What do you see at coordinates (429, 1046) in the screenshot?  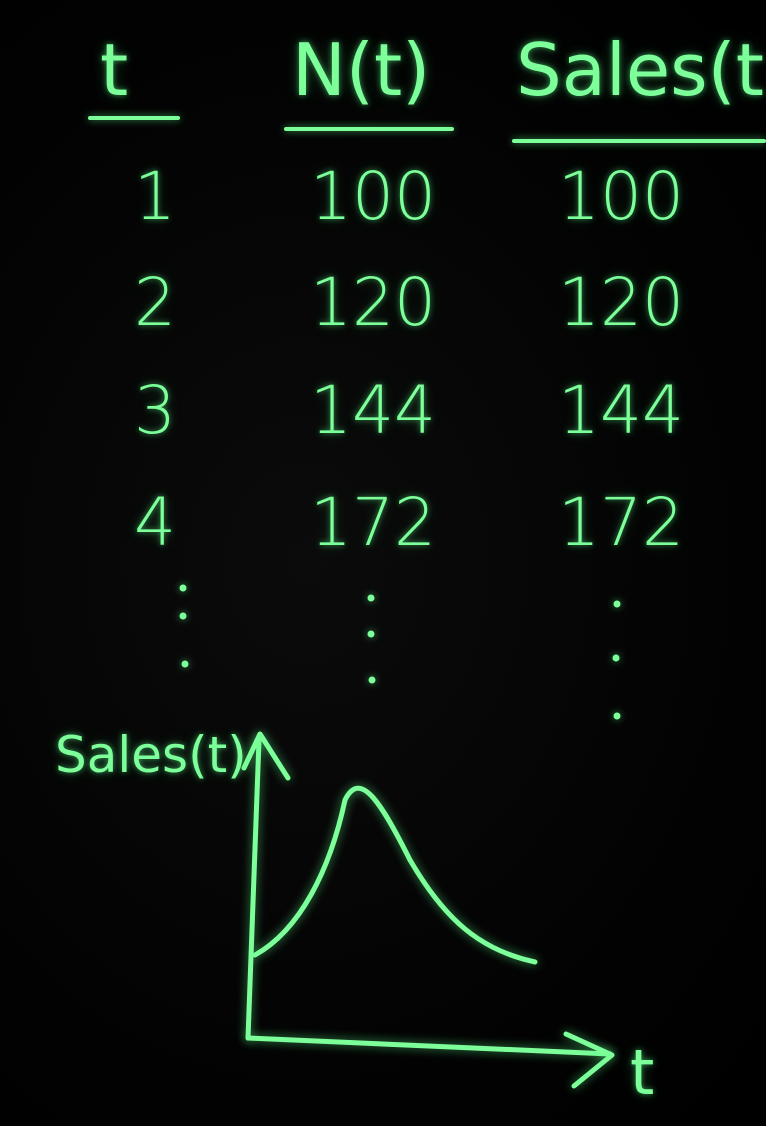 I see `x-axis-line` at bounding box center [429, 1046].